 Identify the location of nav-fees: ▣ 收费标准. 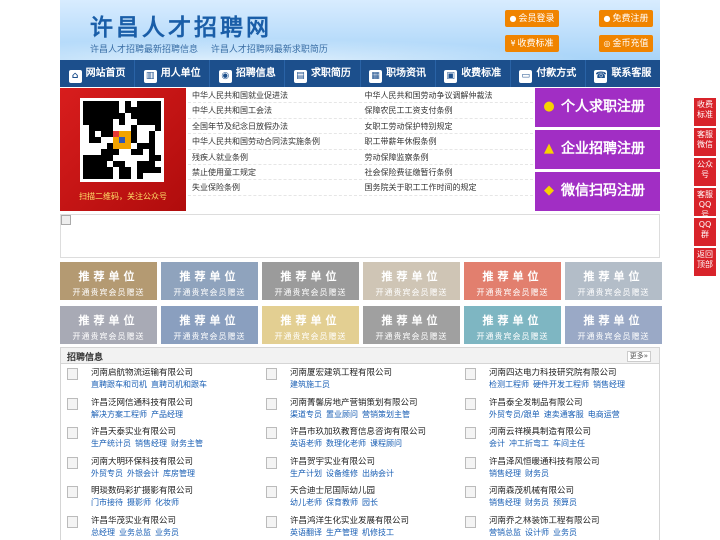
(473, 73).